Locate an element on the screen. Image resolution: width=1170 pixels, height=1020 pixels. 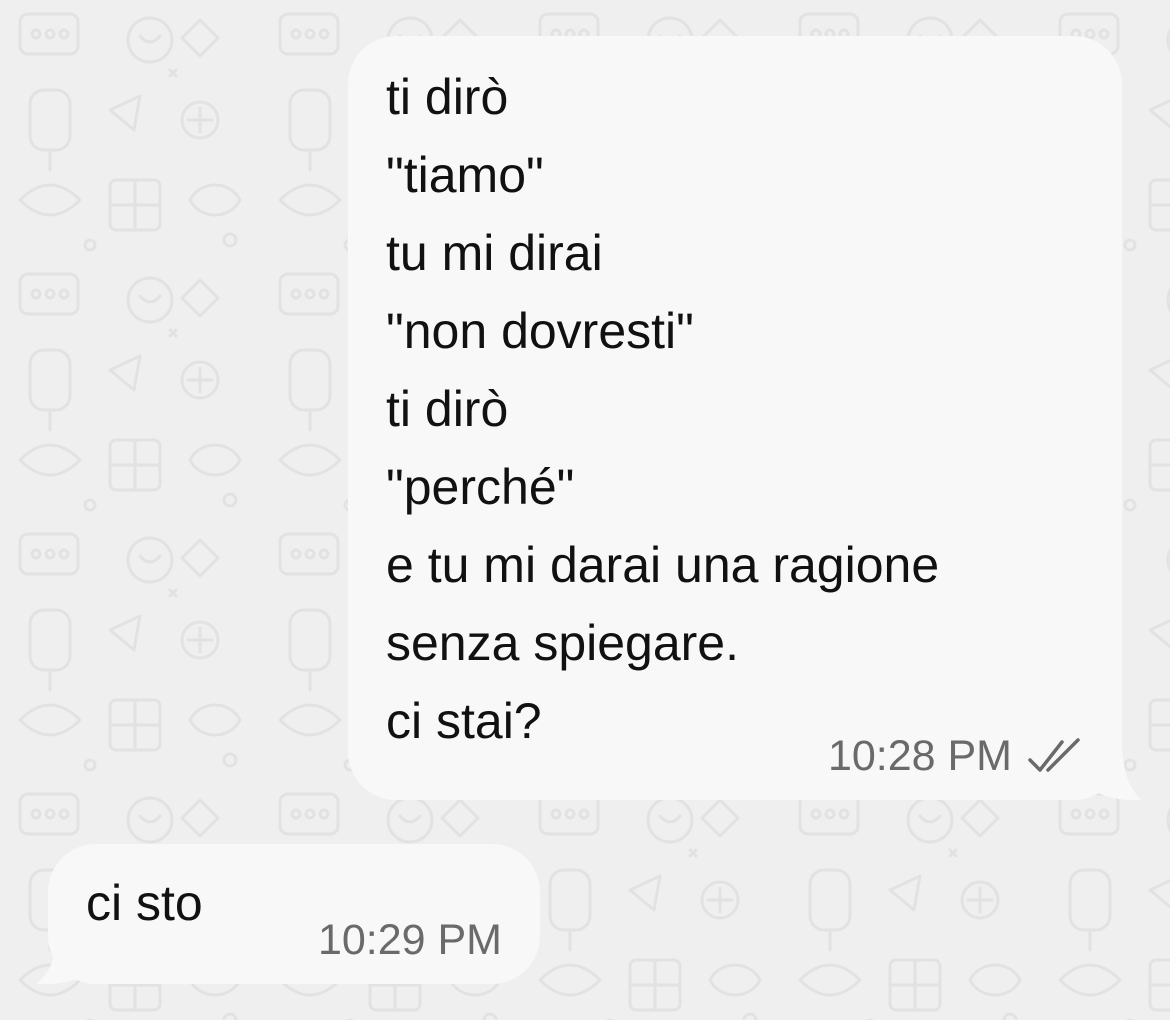
message-meta: 10:28 PM is located at coordinates (957, 756).